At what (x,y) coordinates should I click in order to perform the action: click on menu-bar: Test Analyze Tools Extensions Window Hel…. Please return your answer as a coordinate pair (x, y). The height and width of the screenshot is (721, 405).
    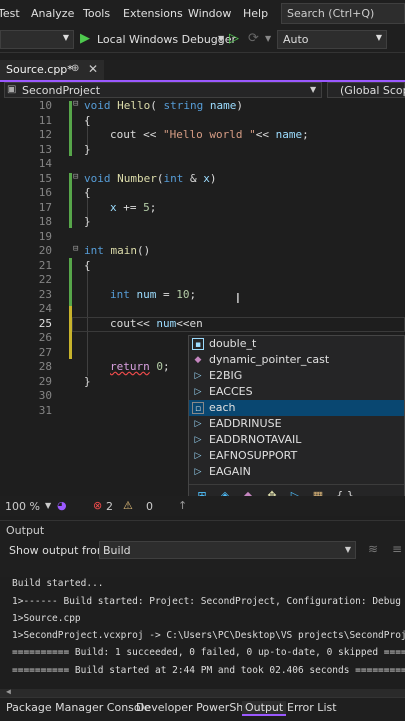
    Looking at the image, I should click on (202, 14).